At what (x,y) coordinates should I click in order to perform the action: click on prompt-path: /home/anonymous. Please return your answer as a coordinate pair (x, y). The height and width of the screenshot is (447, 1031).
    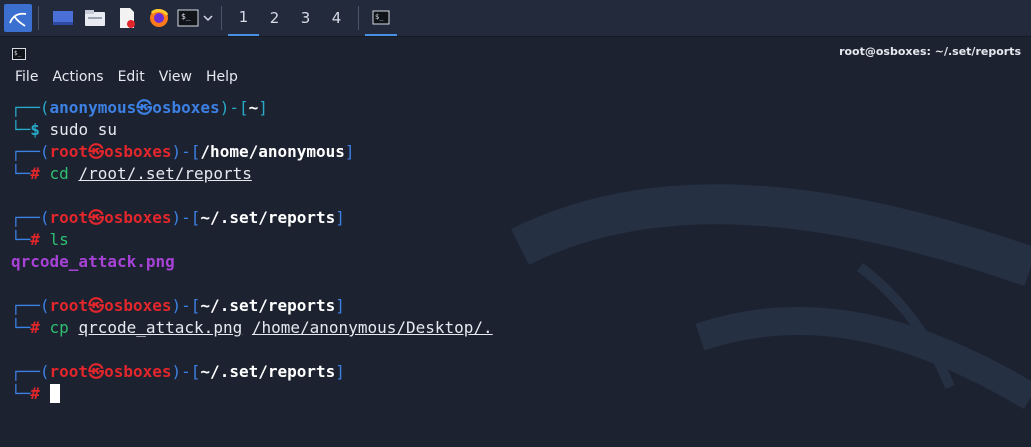
    Looking at the image, I should click on (272, 151).